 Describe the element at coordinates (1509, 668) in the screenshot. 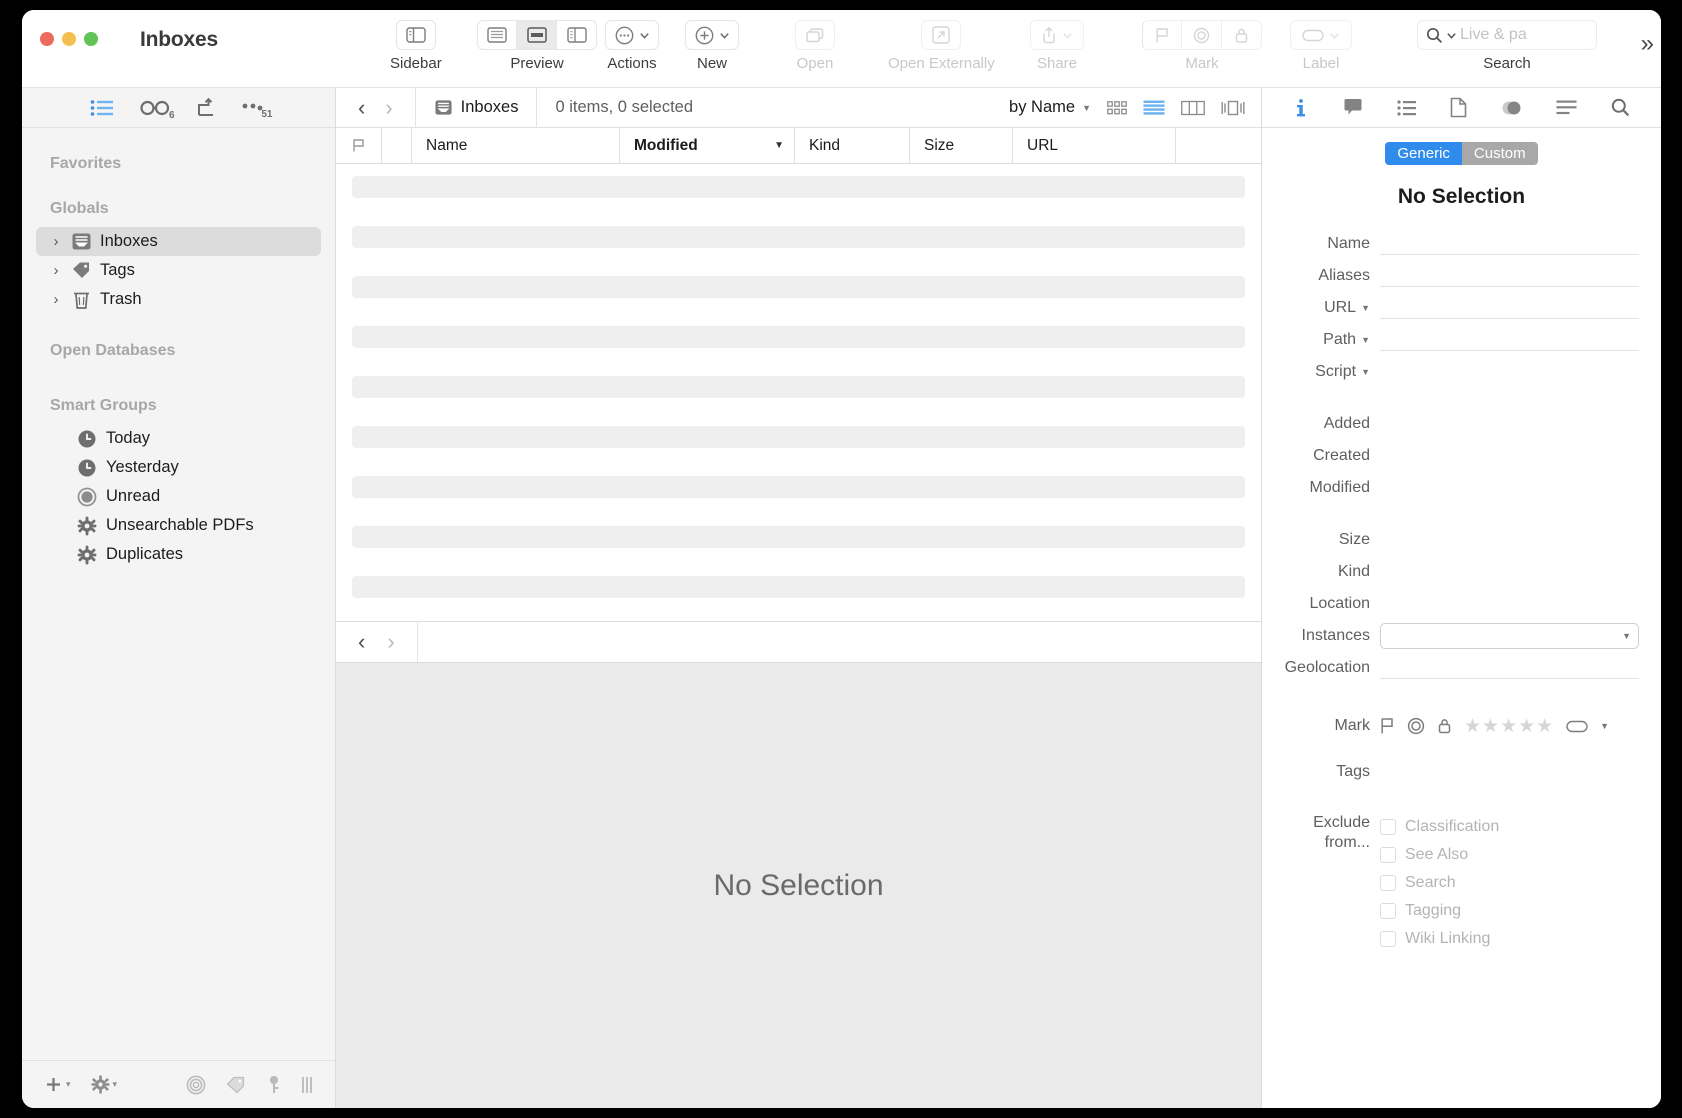

I see `geolocation-input` at that location.